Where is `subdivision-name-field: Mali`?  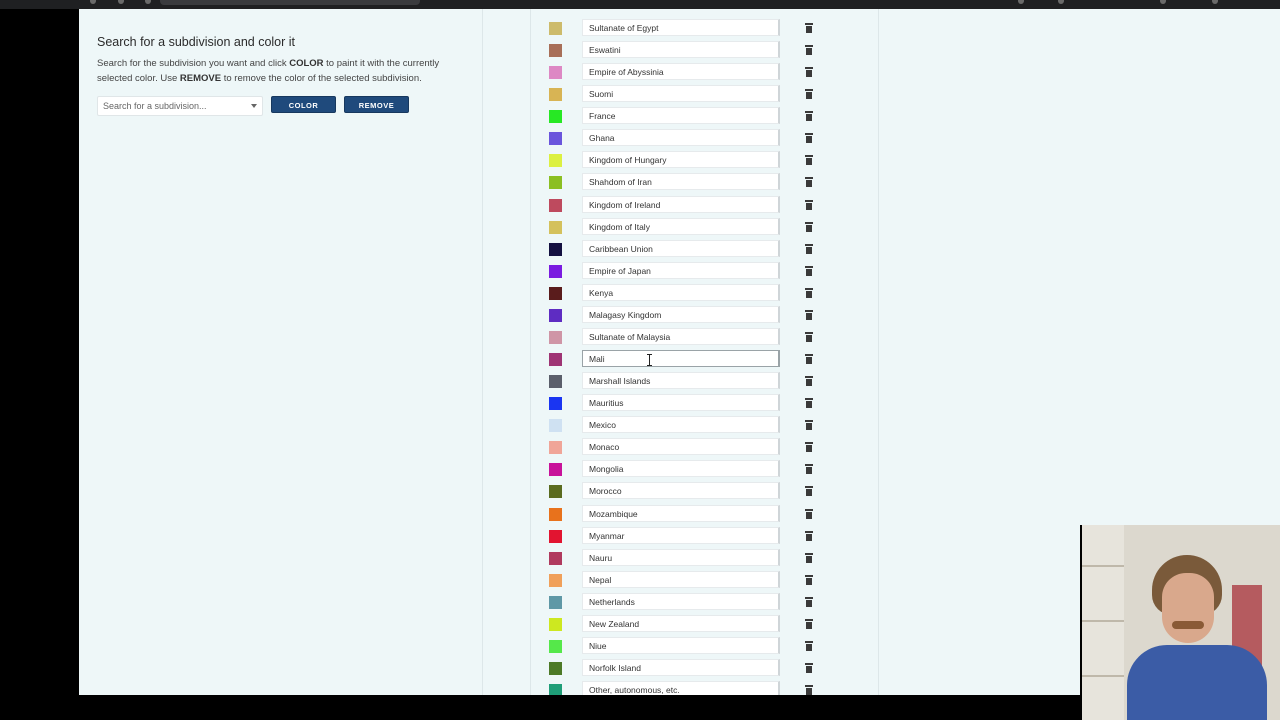
subdivision-name-field: Mali is located at coordinates (681, 359).